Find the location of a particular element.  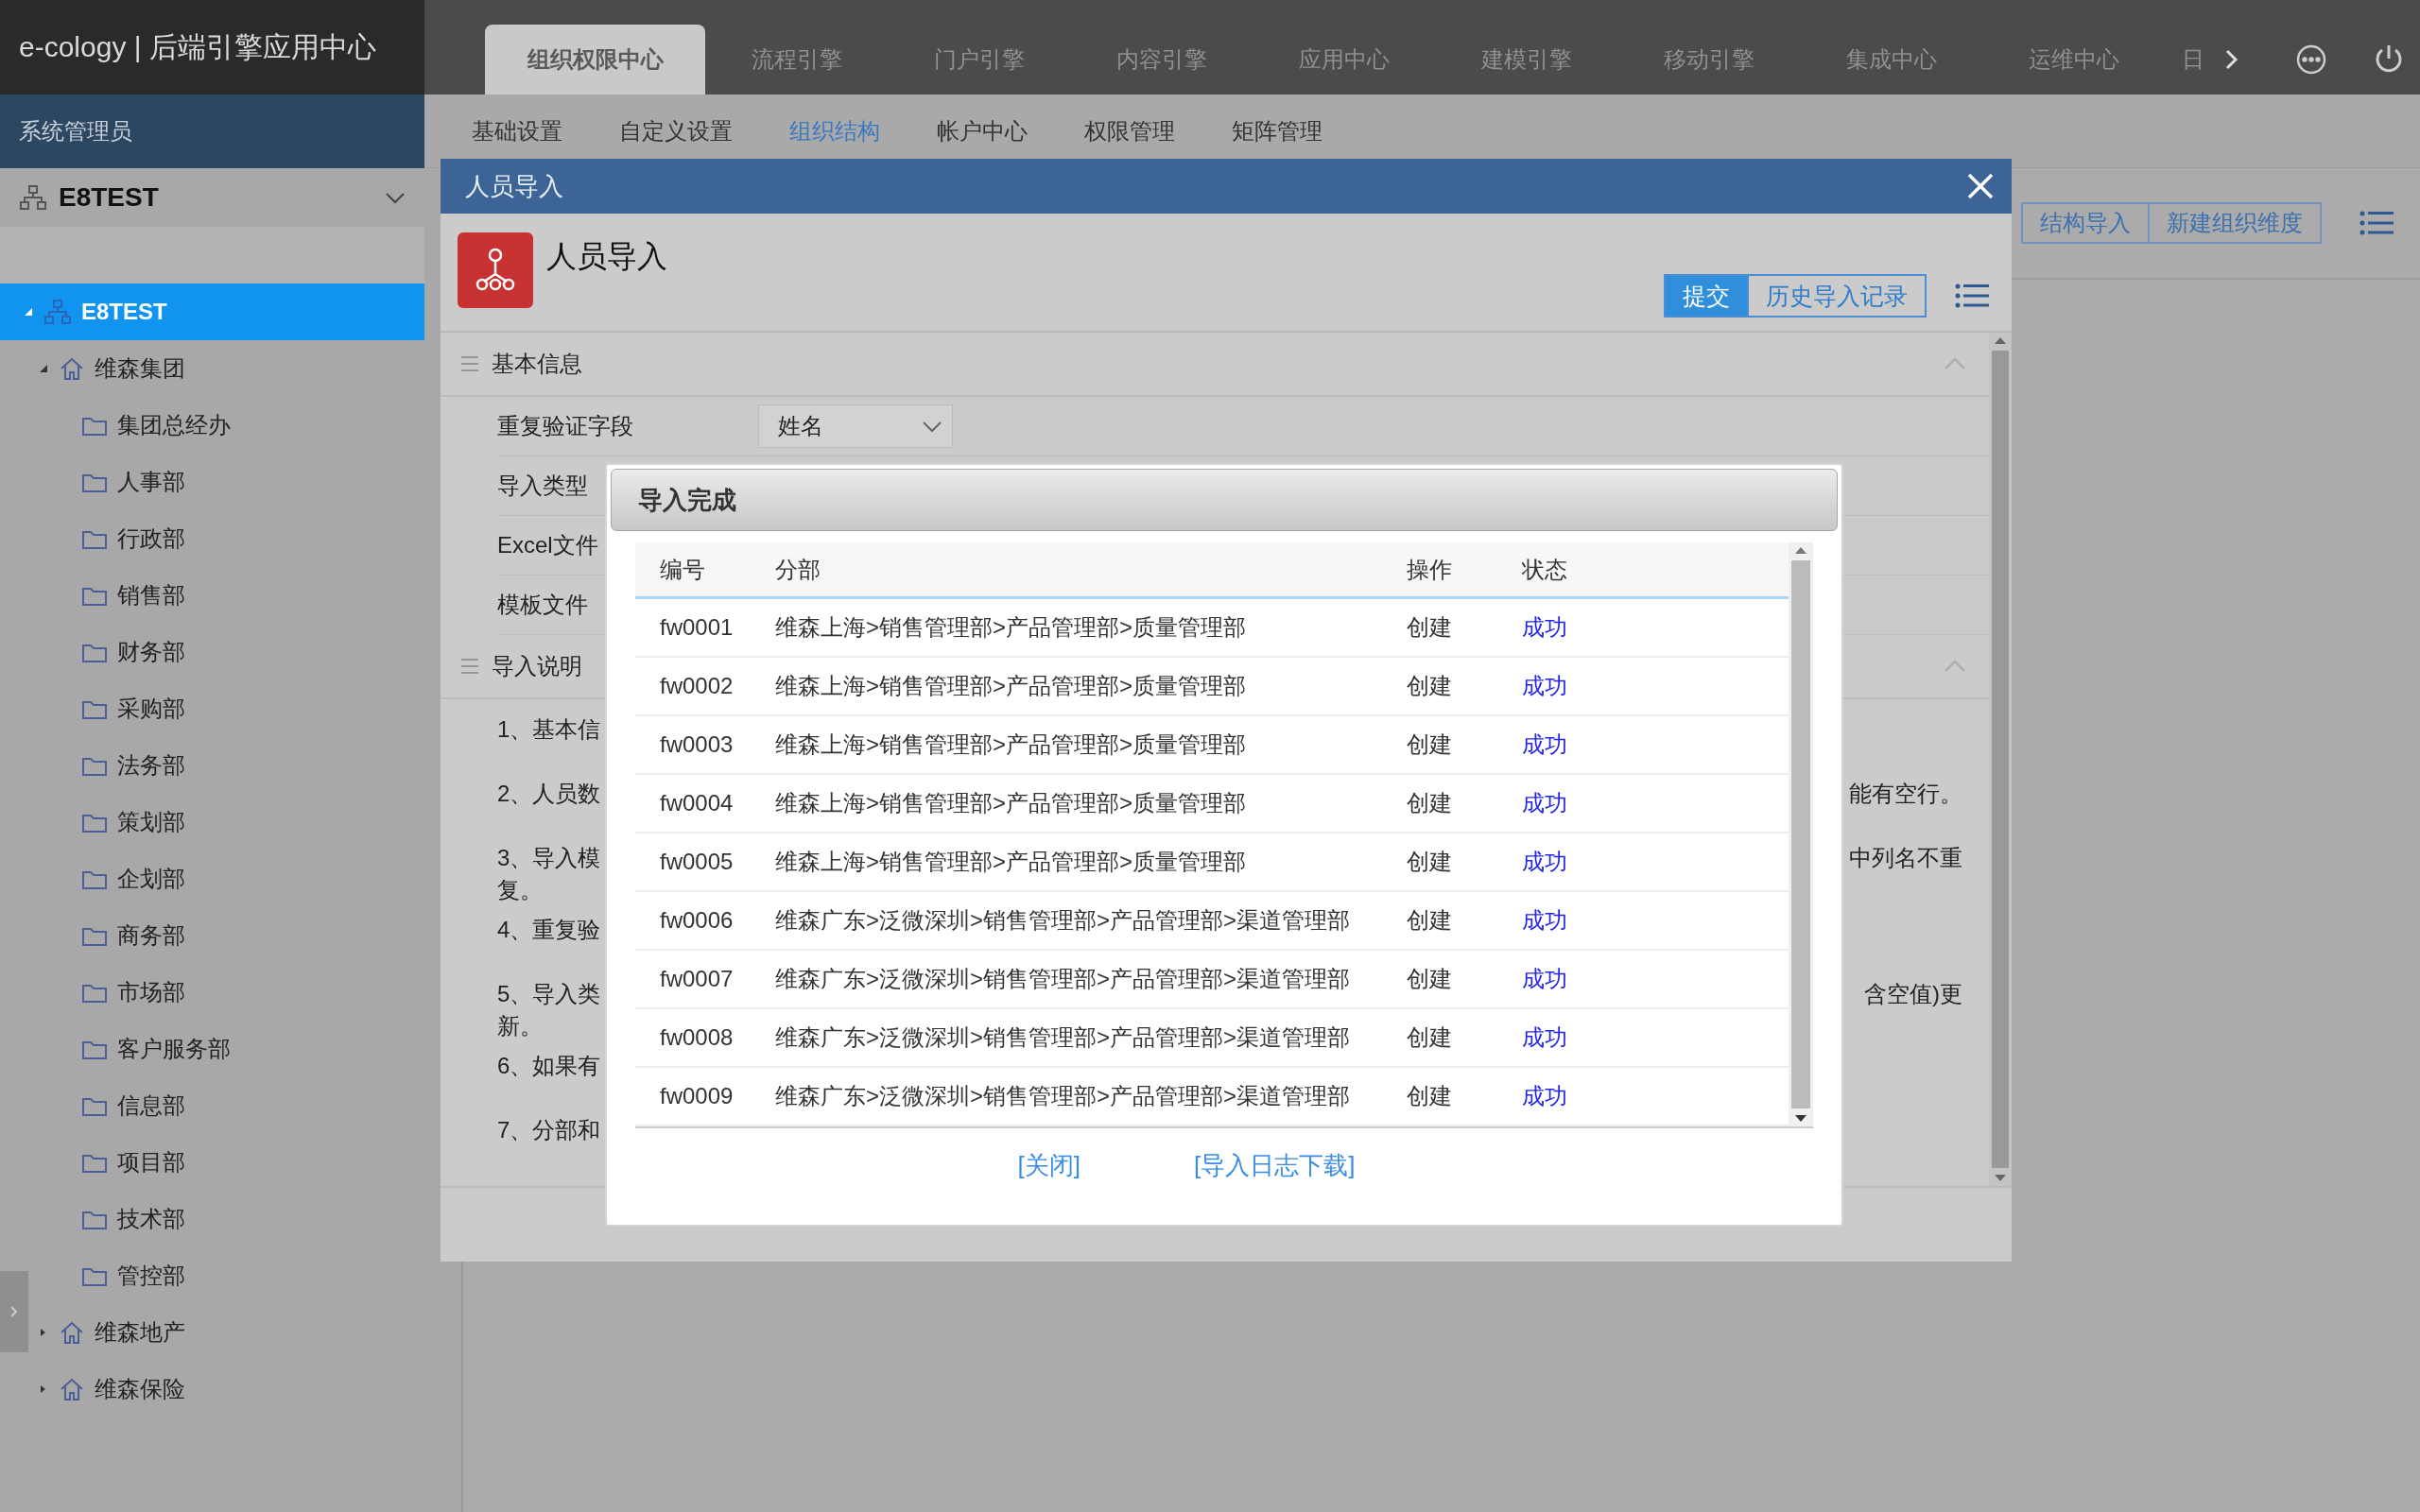

tree-item: 集团总经办 is located at coordinates (161, 425).